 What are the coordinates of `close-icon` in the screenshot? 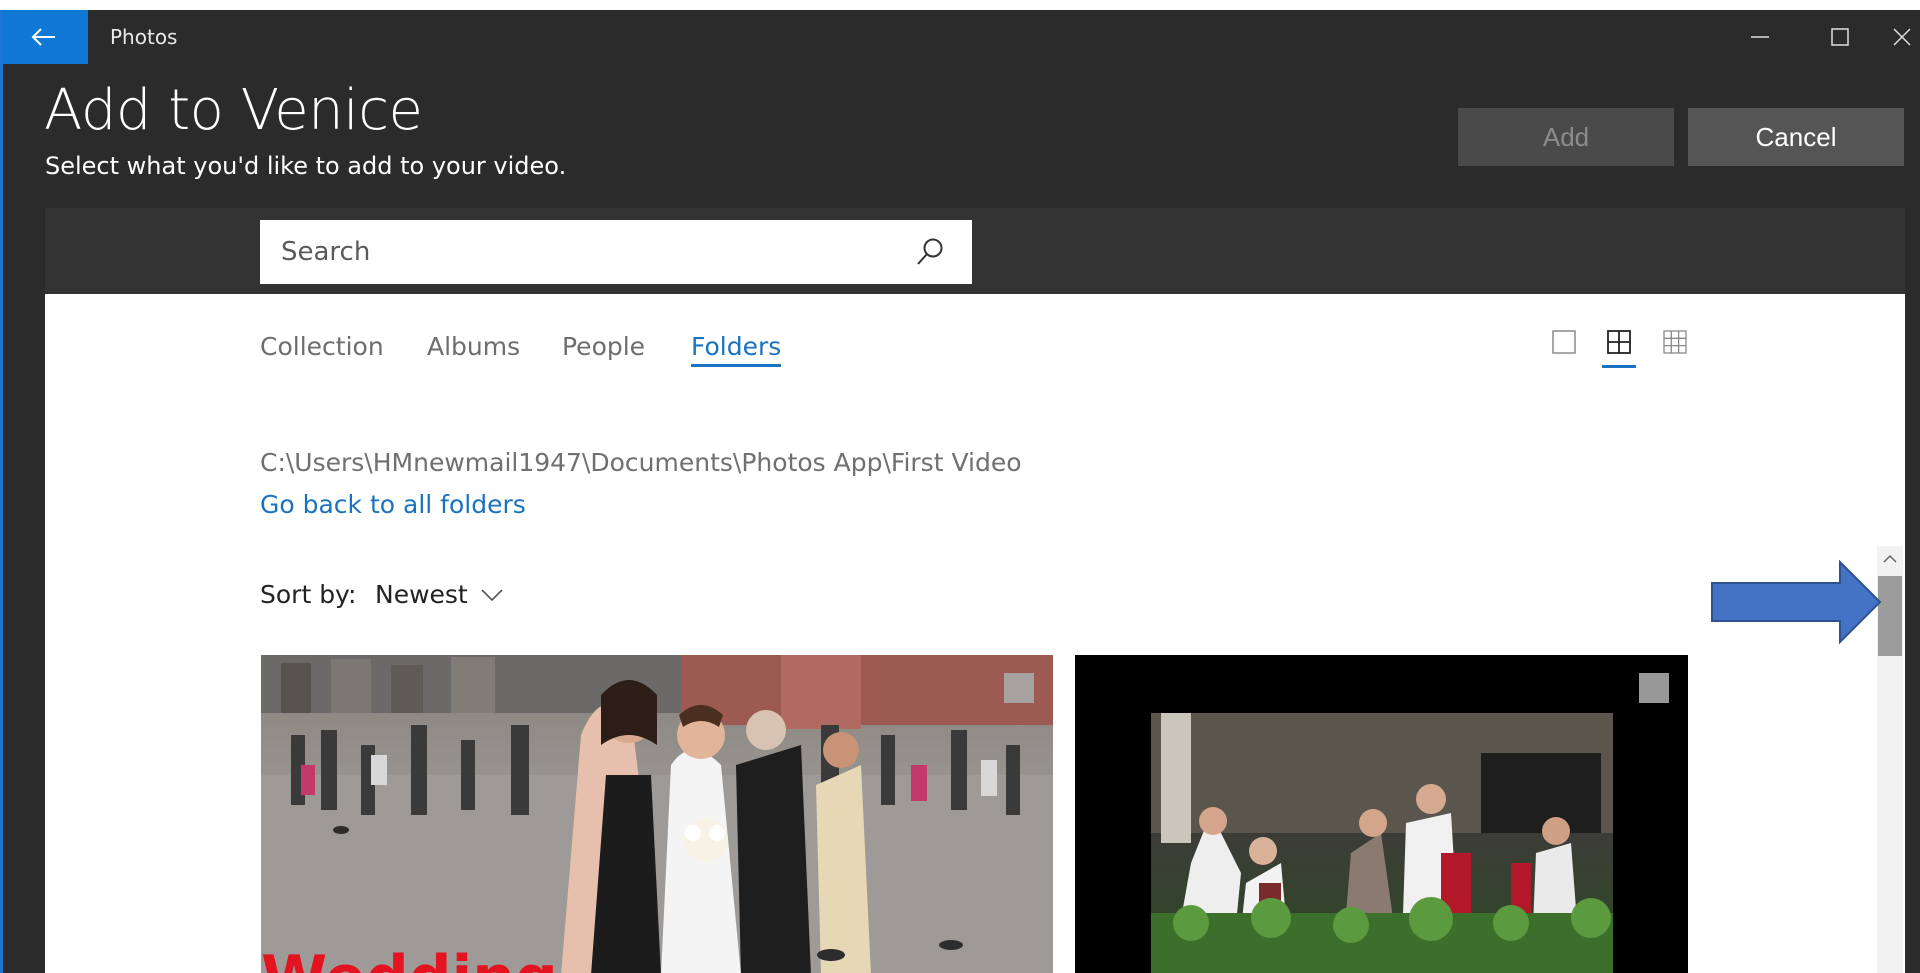 It's located at (1902, 37).